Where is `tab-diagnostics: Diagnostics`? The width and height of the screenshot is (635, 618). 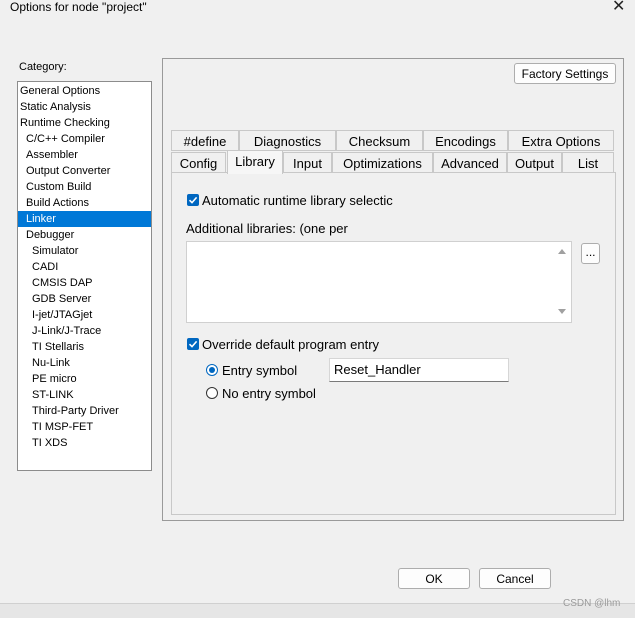
tab-diagnostics: Diagnostics is located at coordinates (287, 140).